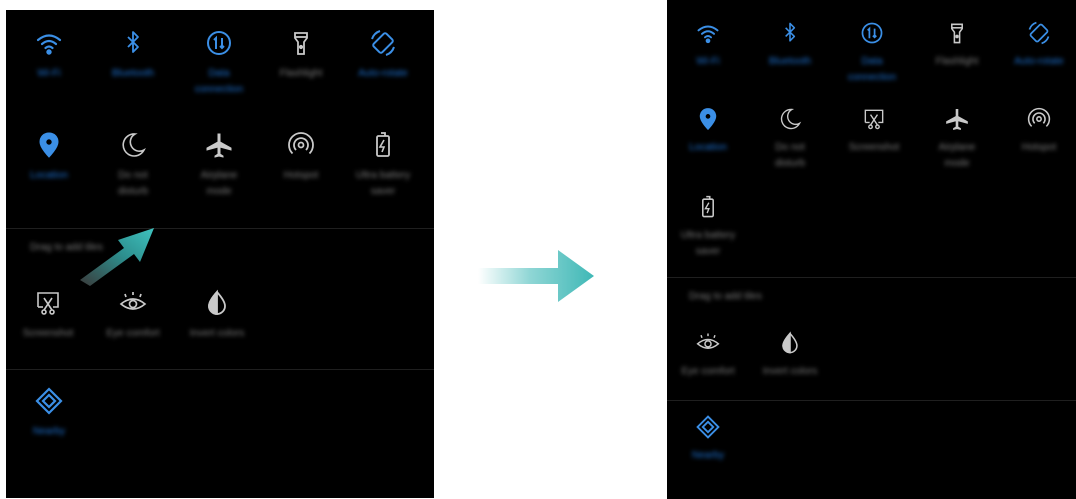 The height and width of the screenshot is (499, 1076). I want to click on transition-arrow-icon, so click(536, 276).